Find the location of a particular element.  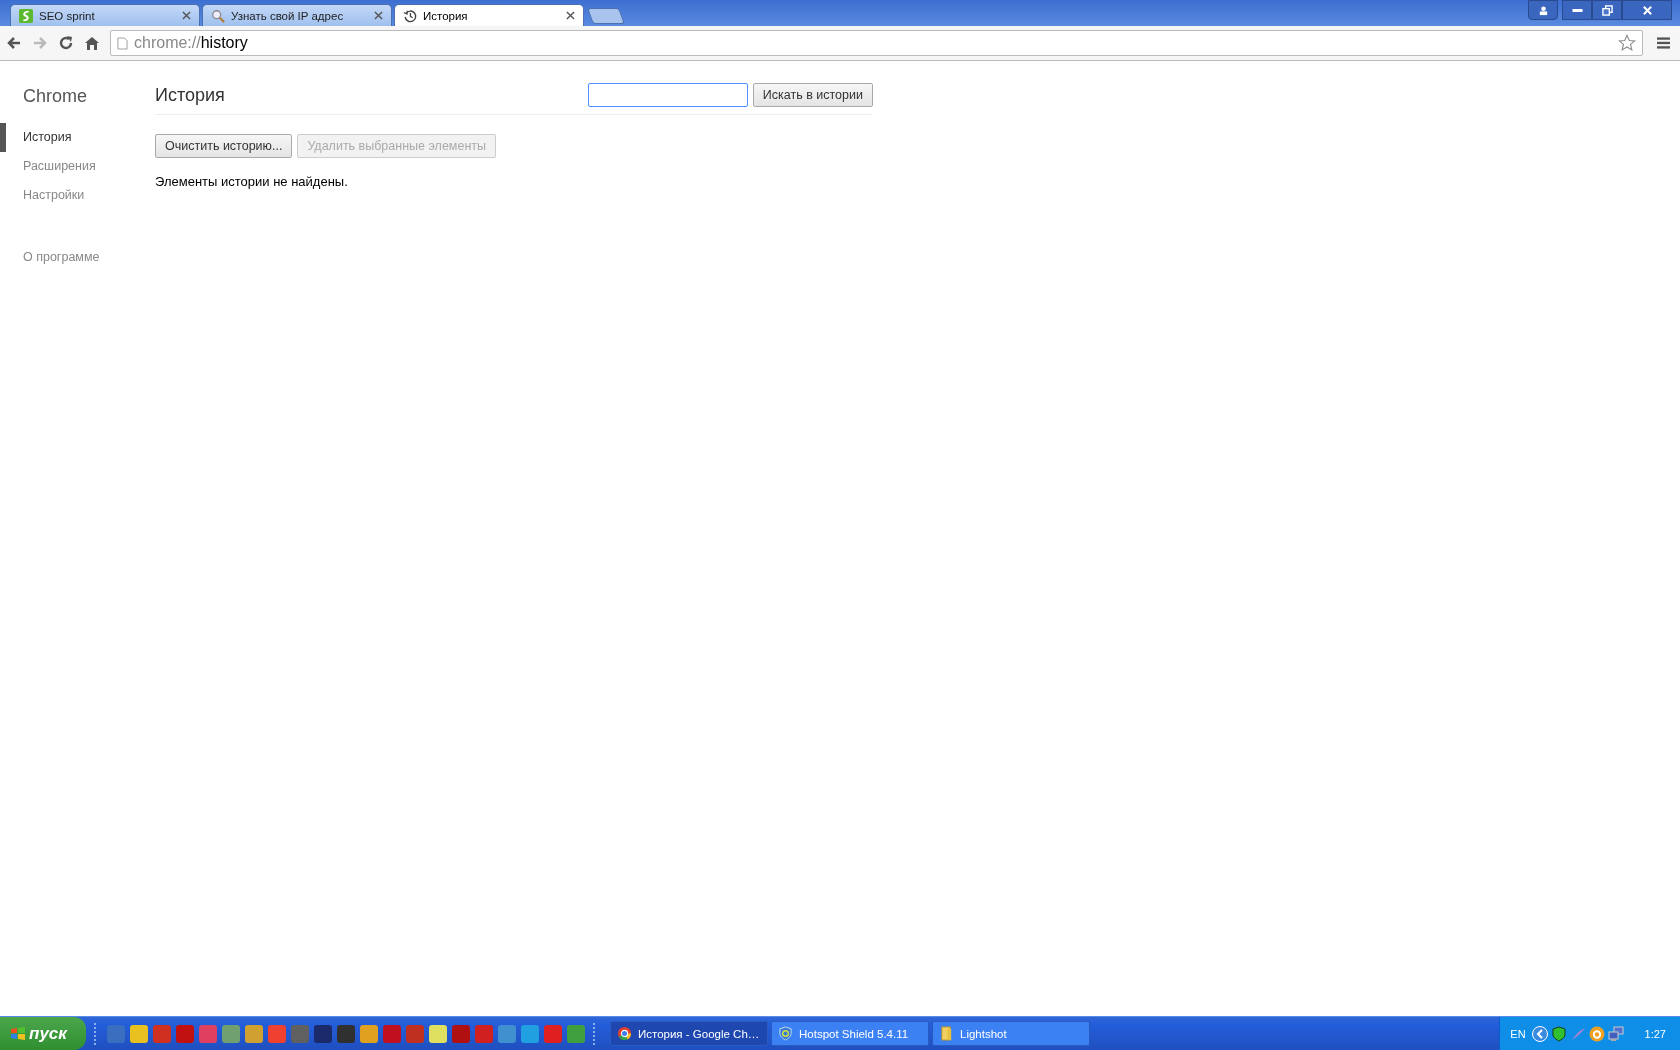

empty-message: Элементы истории не найдены. is located at coordinates (252, 181).